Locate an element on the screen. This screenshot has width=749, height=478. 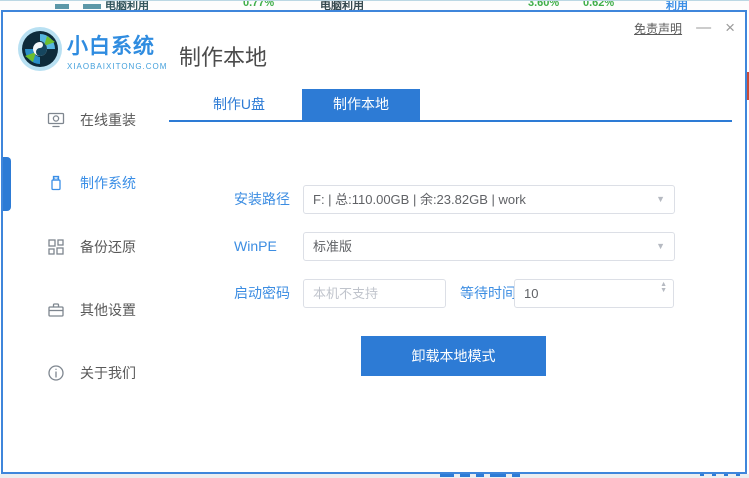
sidebar-item-online-reinstall: 在线重装 is located at coordinates (90, 120).